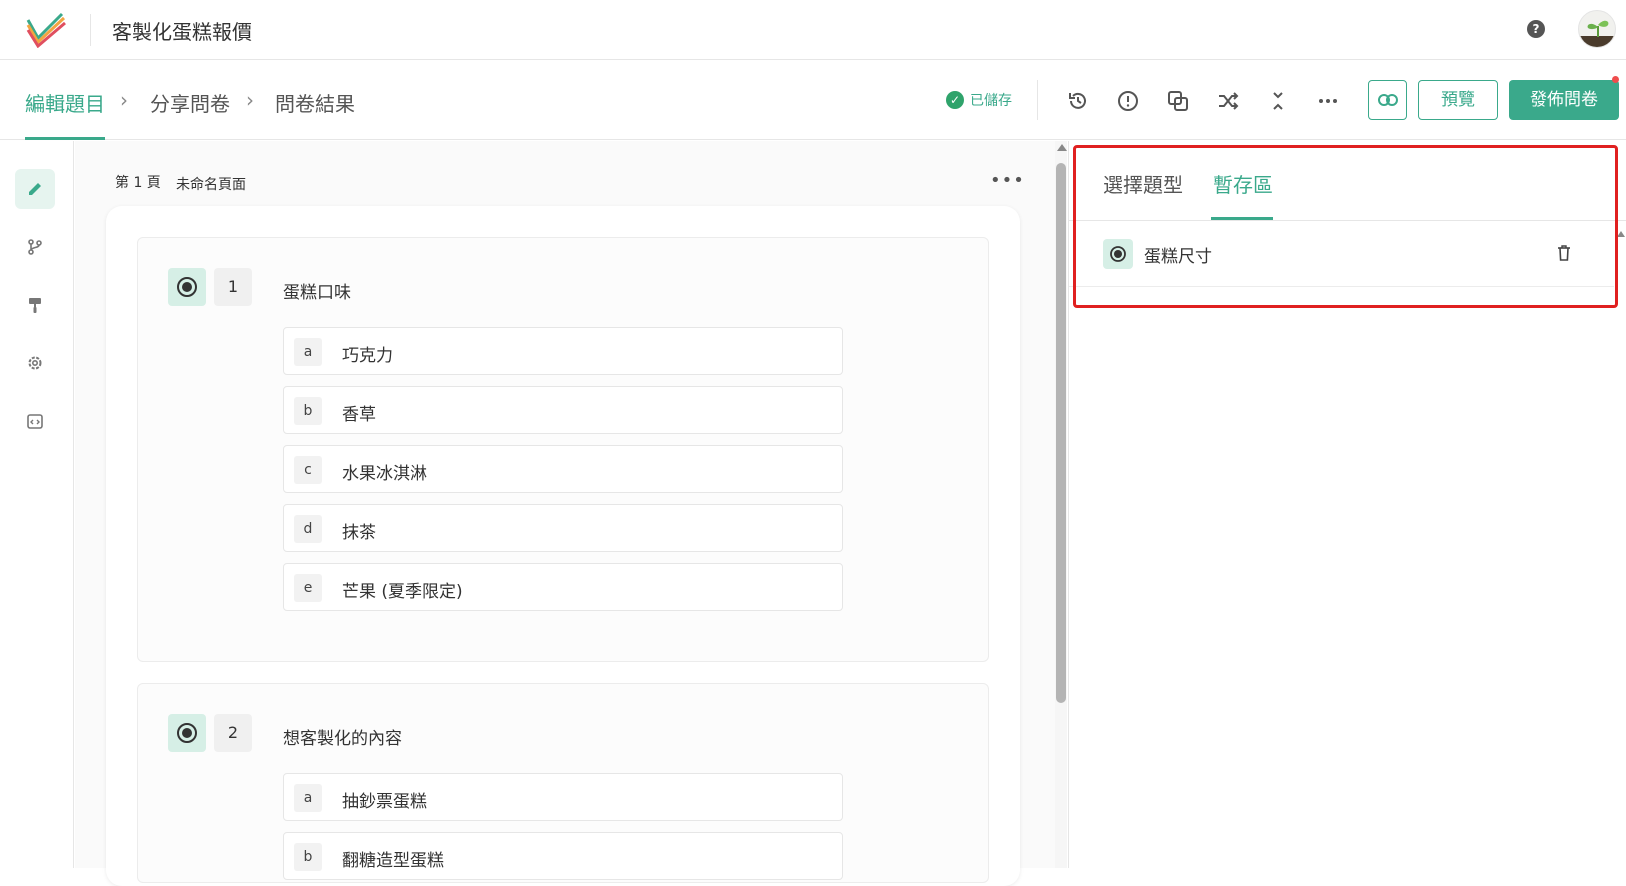 This screenshot has width=1626, height=886. Describe the element at coordinates (1597, 29) in the screenshot. I see `avatar` at that location.